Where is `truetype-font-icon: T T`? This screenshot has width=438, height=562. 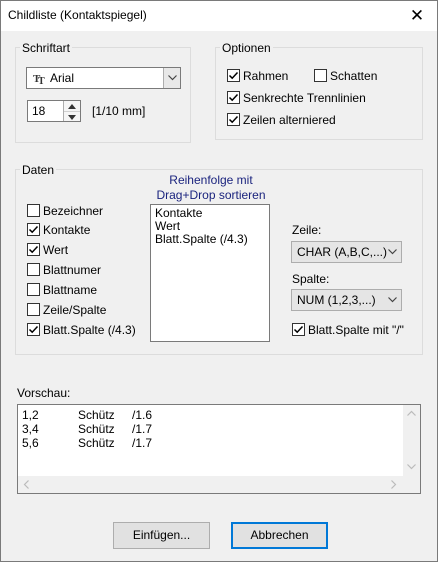 truetype-font-icon: T T is located at coordinates (40, 79).